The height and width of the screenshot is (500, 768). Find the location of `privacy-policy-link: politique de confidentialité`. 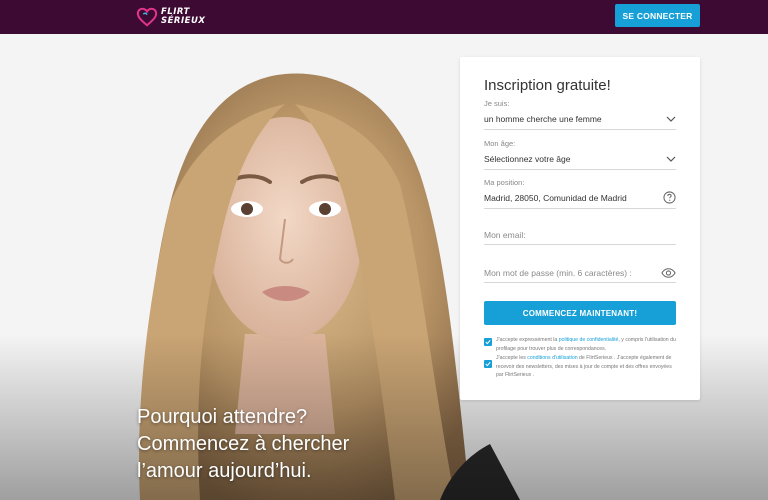

privacy-policy-link: politique de confidentialité is located at coordinates (589, 340).